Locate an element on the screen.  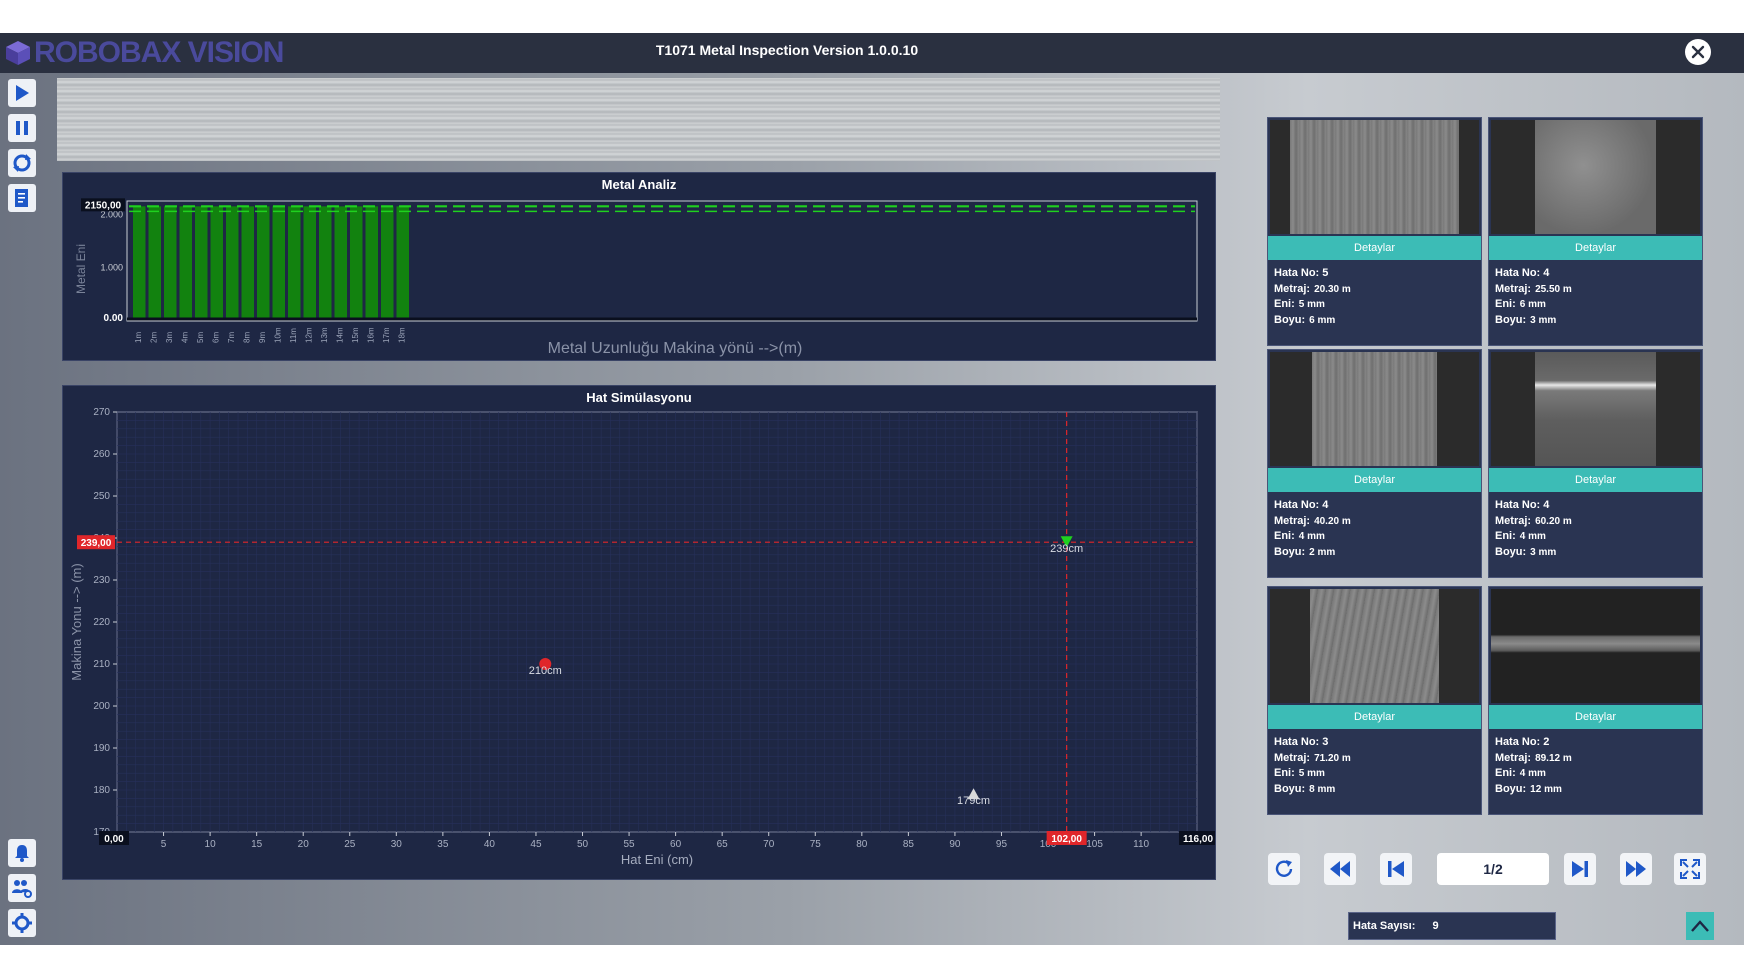
users-settings-icon is located at coordinates (22, 889).